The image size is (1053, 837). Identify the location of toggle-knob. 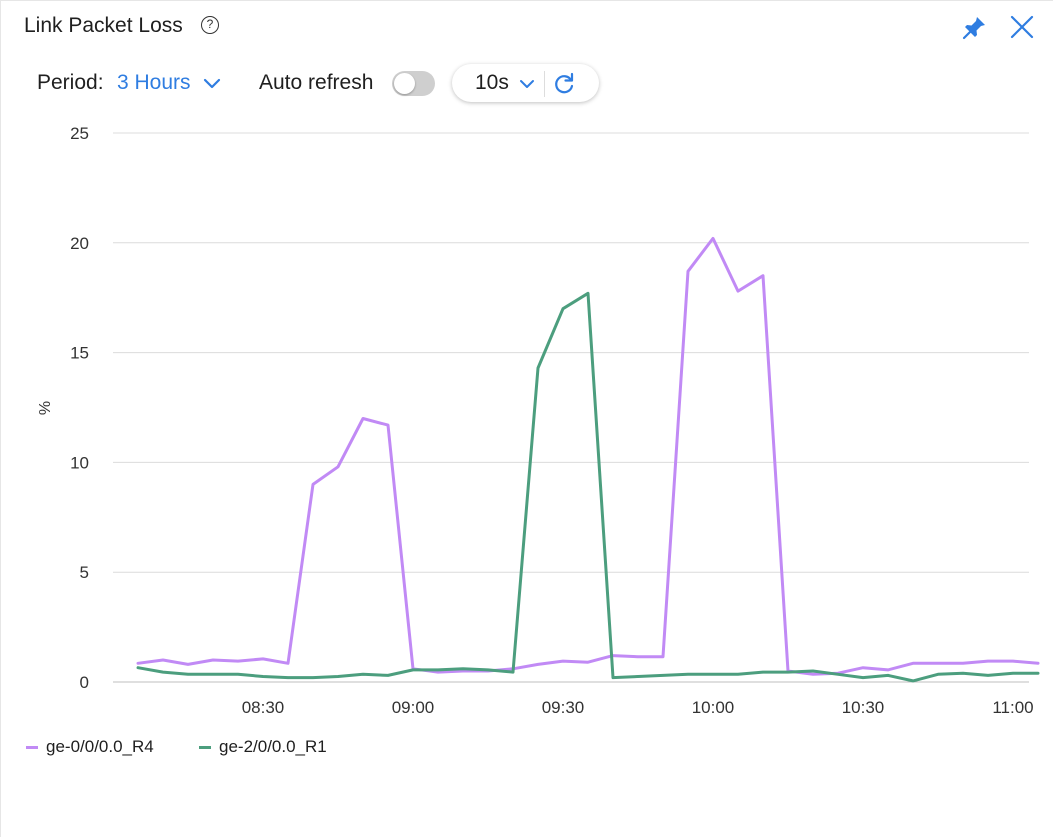
(404, 83).